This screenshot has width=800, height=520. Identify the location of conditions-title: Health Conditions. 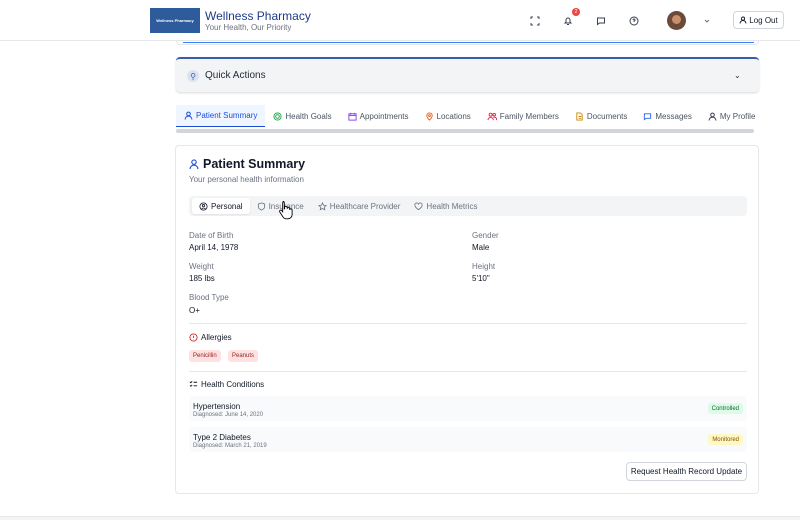
(233, 384).